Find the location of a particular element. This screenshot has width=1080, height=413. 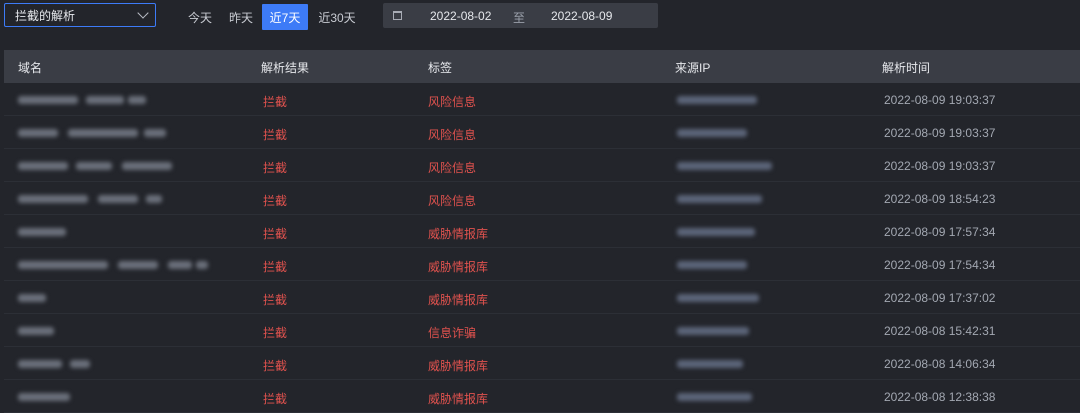

table-row: 拦截 风险信息 2022-08-09 18:54:23 is located at coordinates (542, 198).